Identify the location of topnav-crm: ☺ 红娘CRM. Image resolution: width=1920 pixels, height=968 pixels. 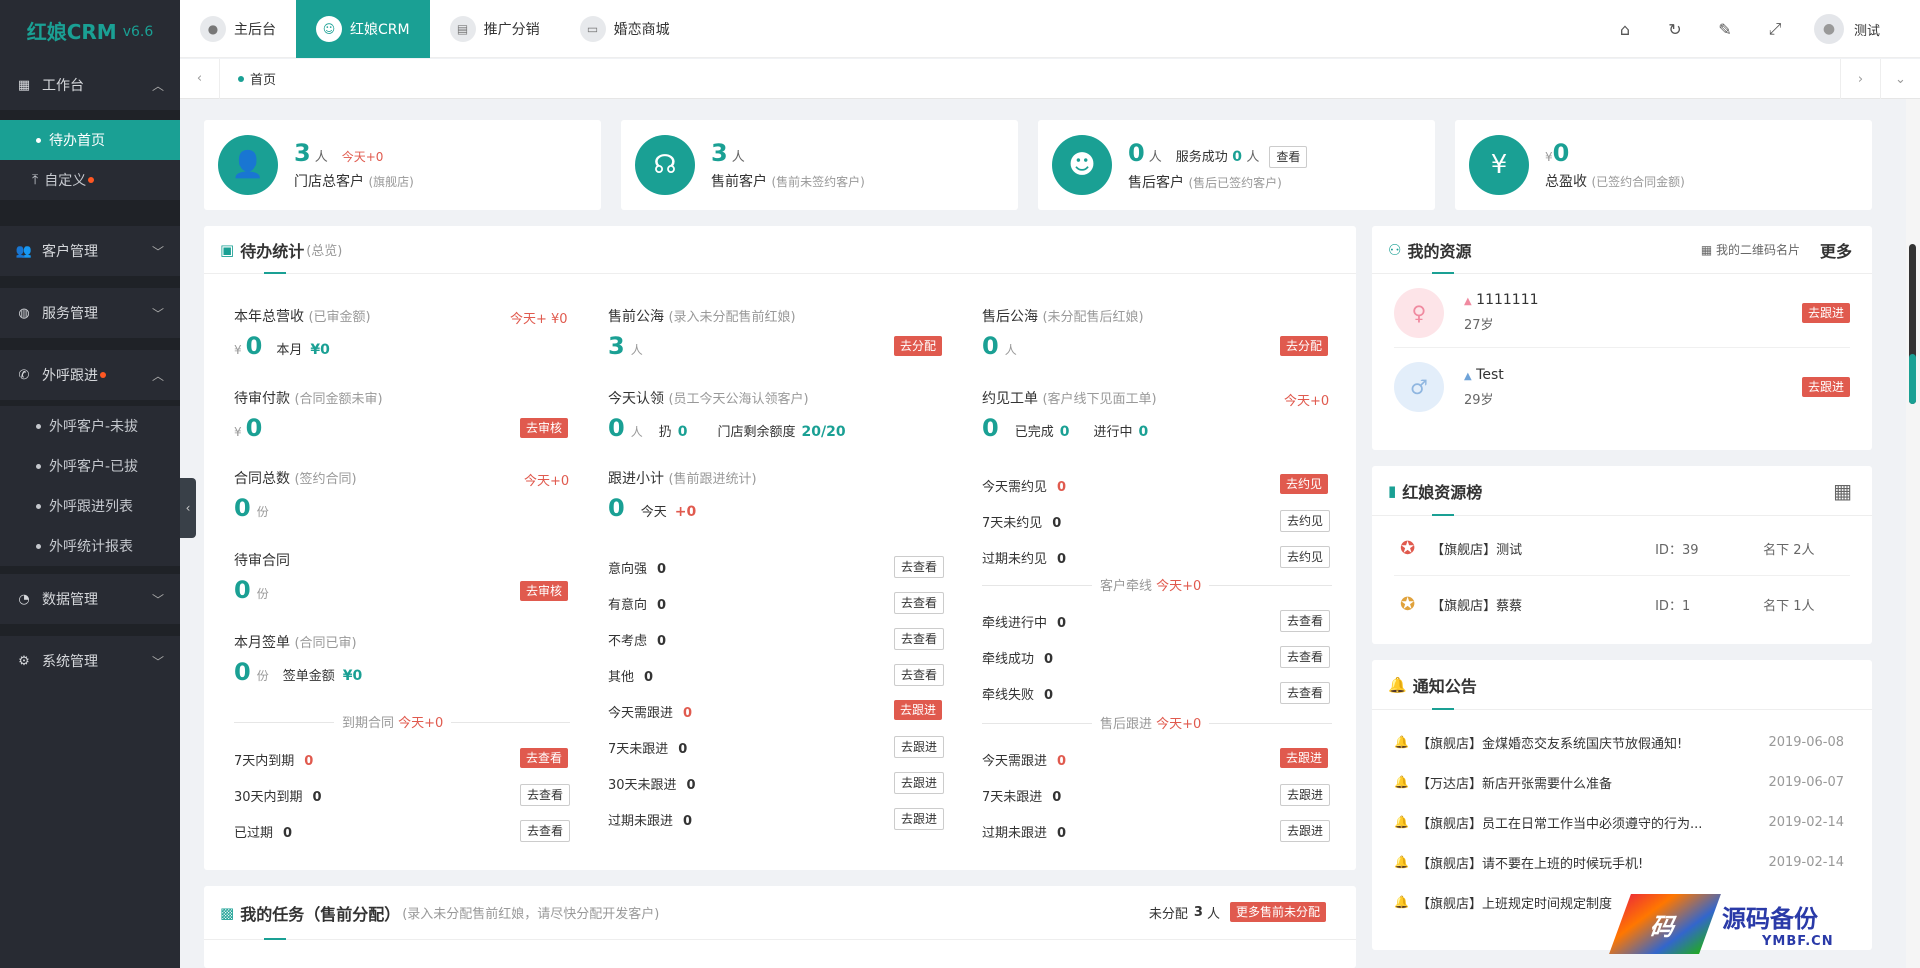
(363, 29).